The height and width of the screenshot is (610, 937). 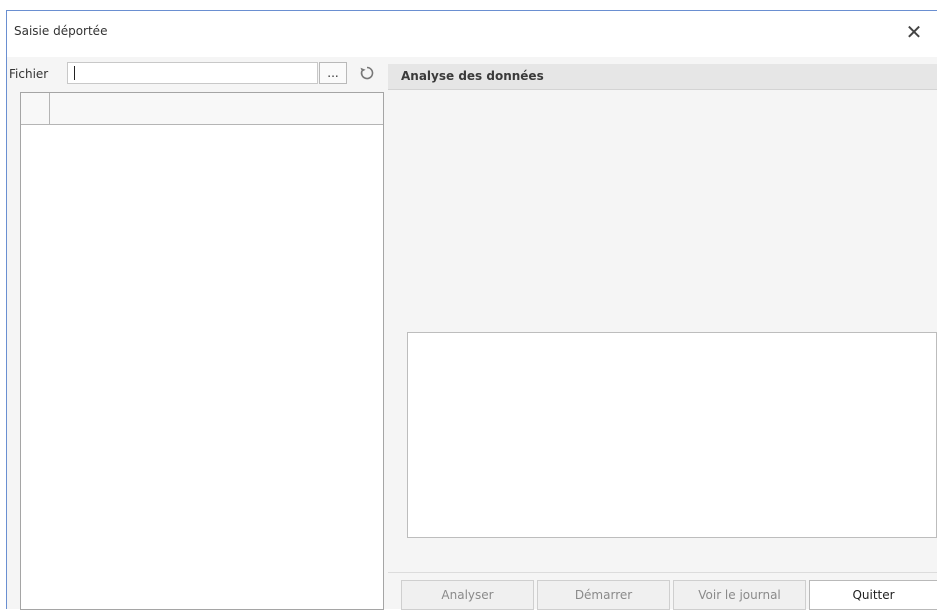 I want to click on quitter-button: Quitter, so click(x=873, y=595).